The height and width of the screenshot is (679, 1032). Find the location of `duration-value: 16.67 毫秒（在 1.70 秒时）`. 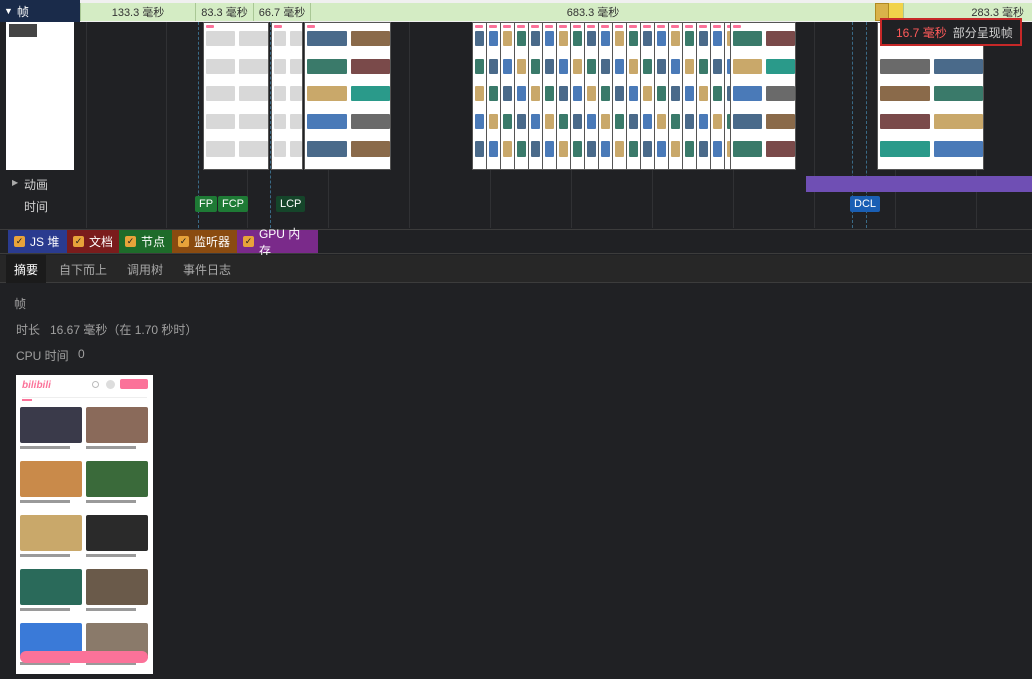

duration-value: 16.67 毫秒（在 1.70 秒时） is located at coordinates (124, 330).